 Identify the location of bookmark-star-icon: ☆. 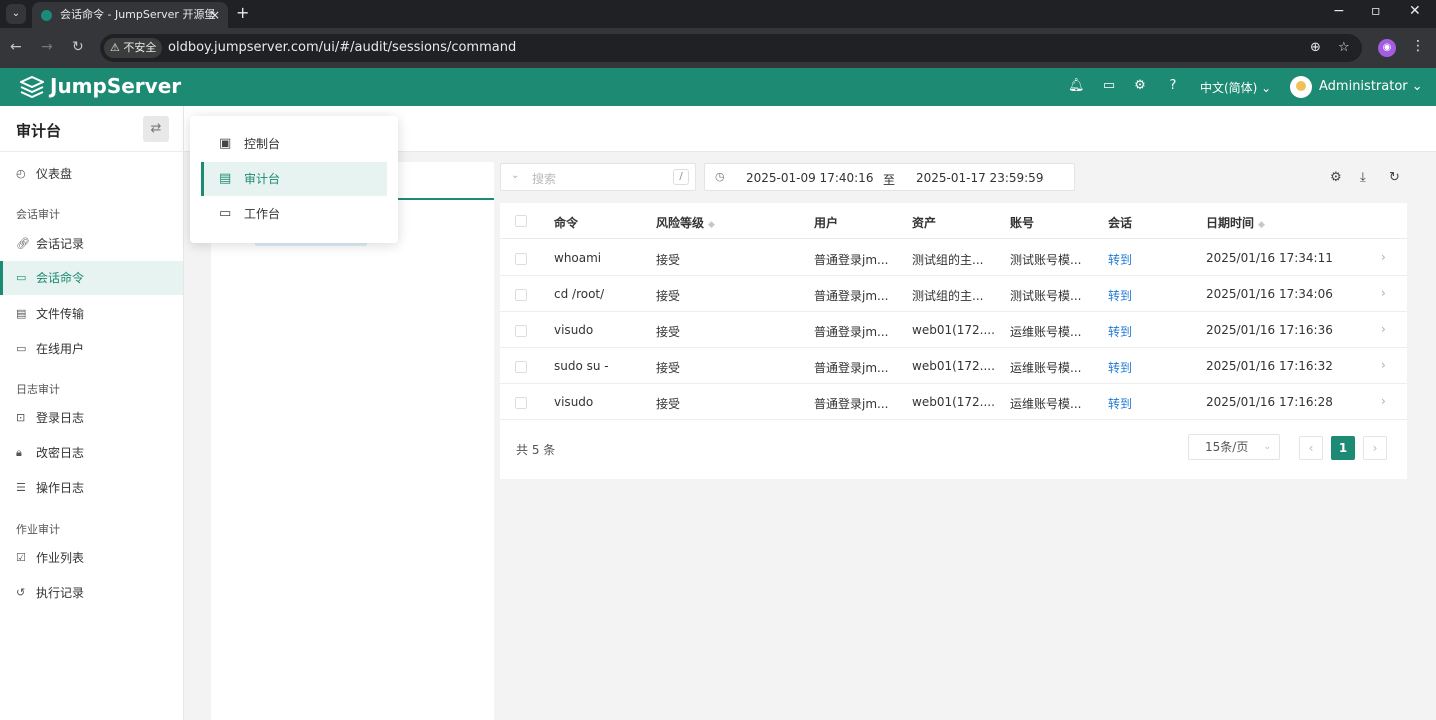
(1344, 48).